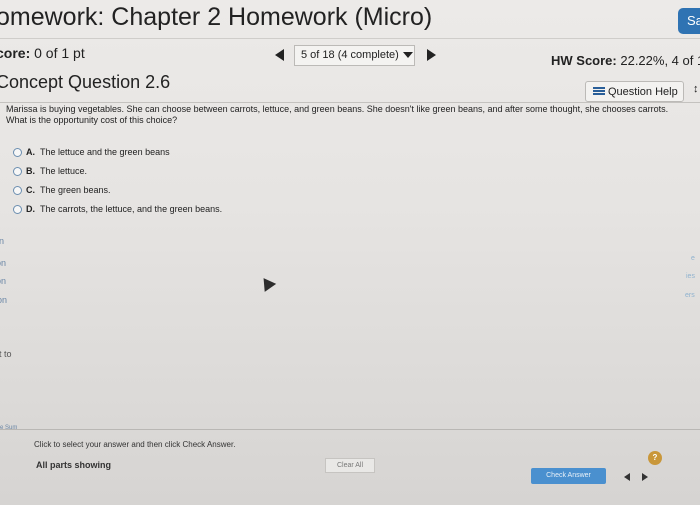  I want to click on save-button: Sa, so click(689, 21).